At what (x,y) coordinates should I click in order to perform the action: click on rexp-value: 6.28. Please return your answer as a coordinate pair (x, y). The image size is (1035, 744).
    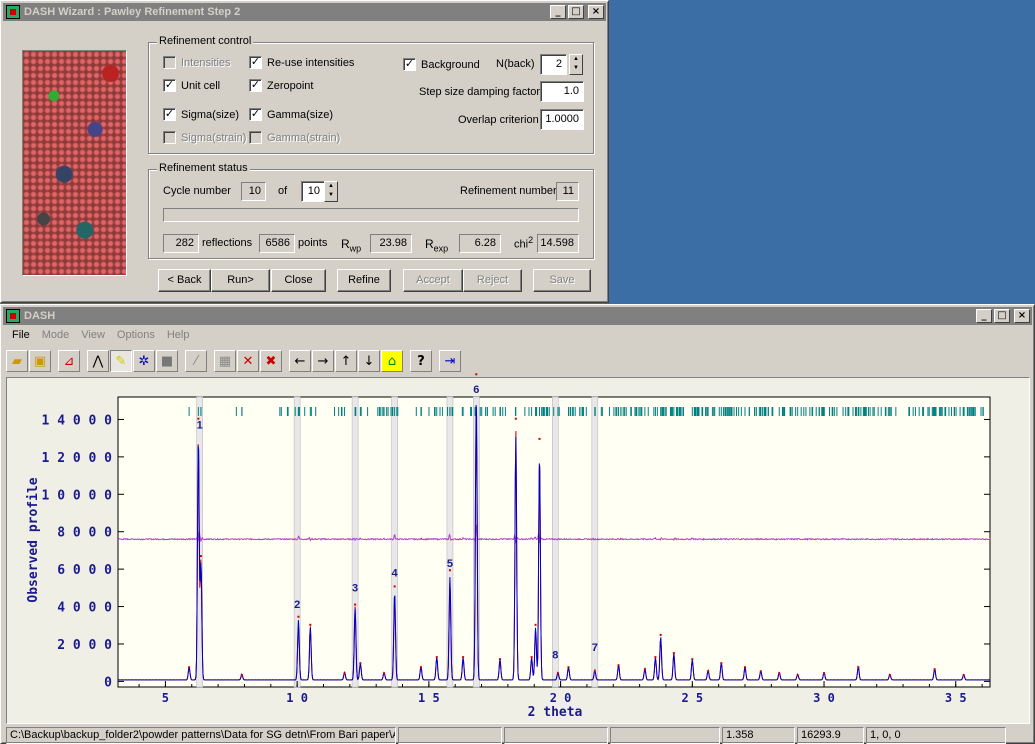
    Looking at the image, I should click on (480, 243).